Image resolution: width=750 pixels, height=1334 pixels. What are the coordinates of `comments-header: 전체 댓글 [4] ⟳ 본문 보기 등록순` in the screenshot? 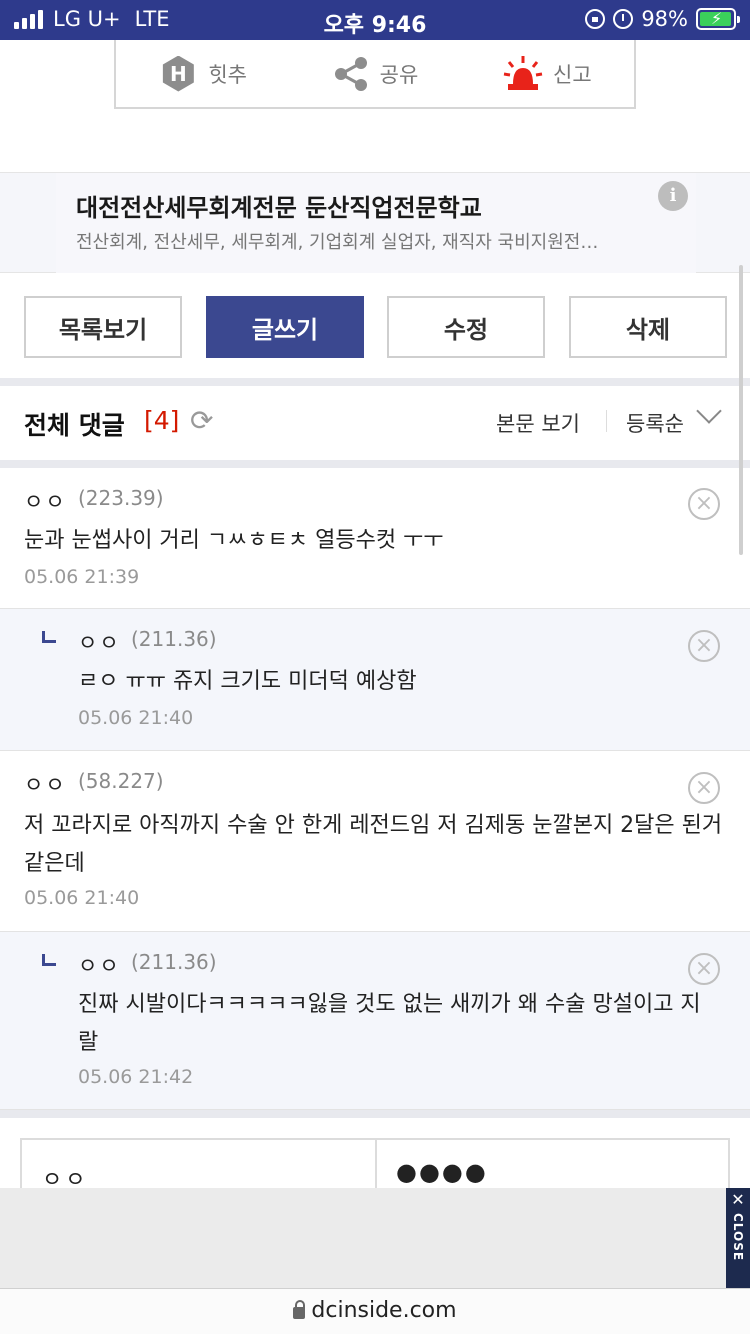 It's located at (375, 423).